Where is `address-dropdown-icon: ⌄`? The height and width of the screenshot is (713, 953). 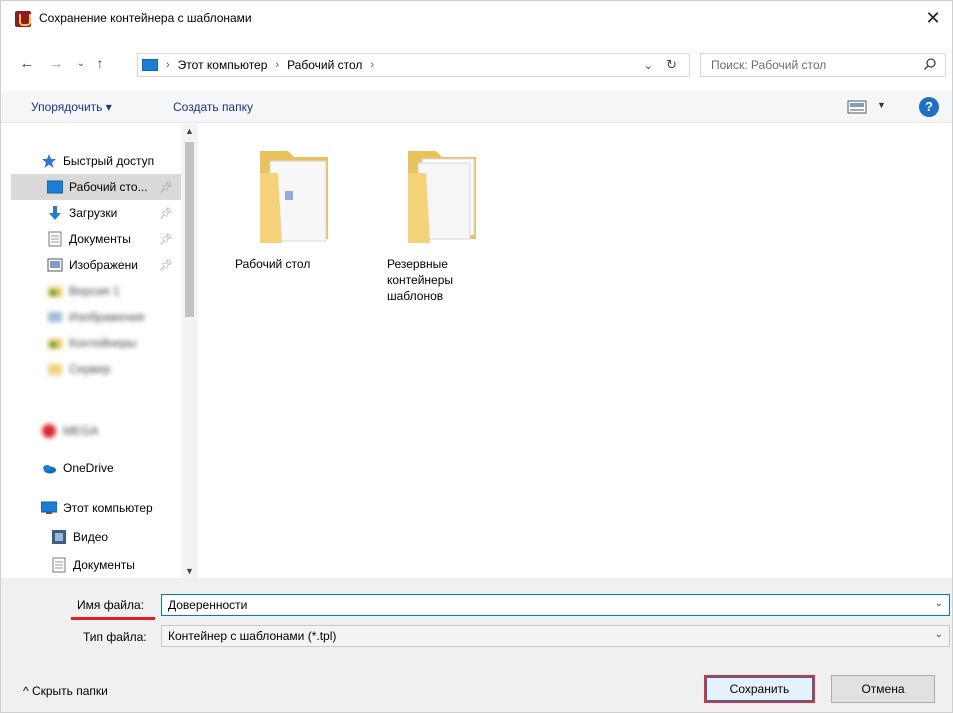
address-dropdown-icon: ⌄ is located at coordinates (648, 65).